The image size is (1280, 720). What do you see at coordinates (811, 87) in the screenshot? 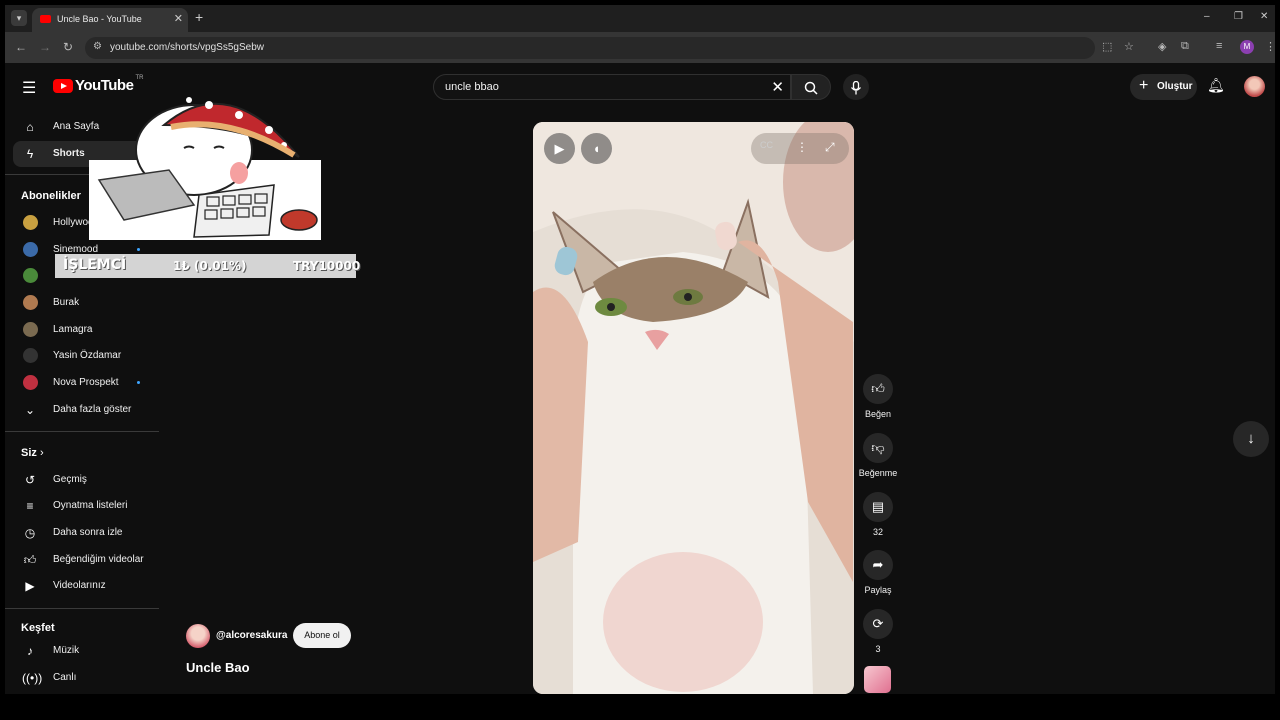
I see `search-button` at bounding box center [811, 87].